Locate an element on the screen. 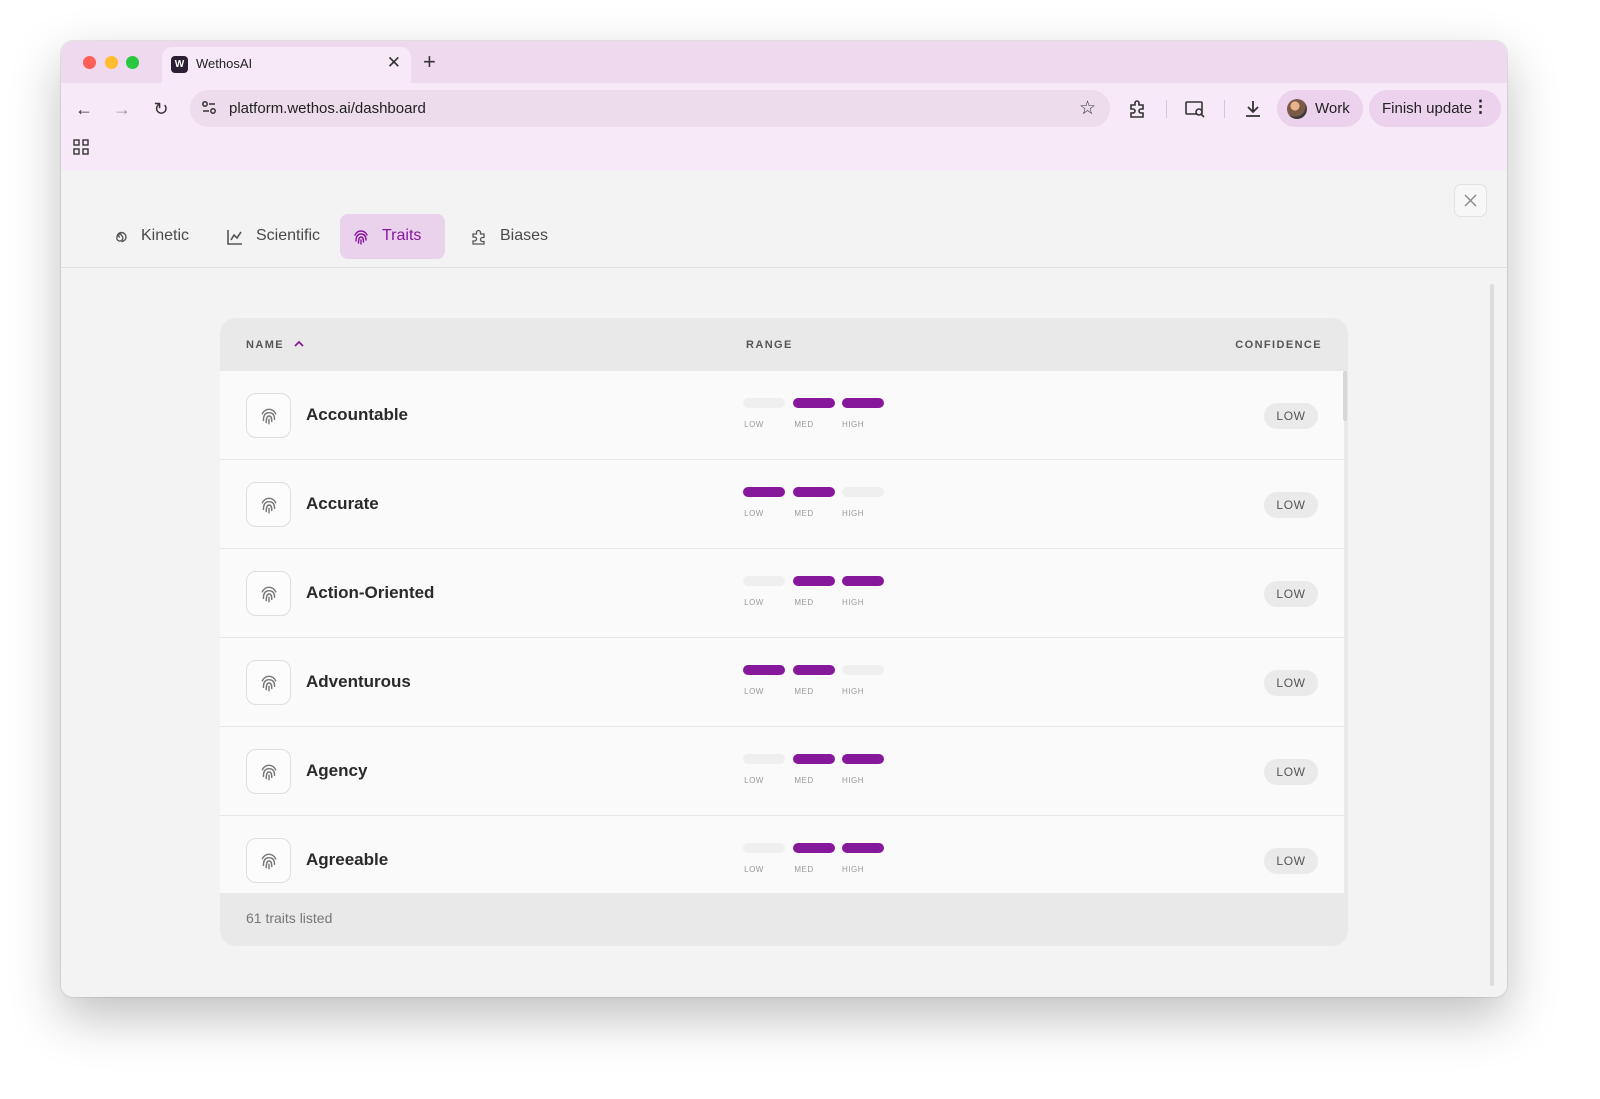 This screenshot has height=1099, width=1600. finish-update-label: Finish update is located at coordinates (1427, 108).